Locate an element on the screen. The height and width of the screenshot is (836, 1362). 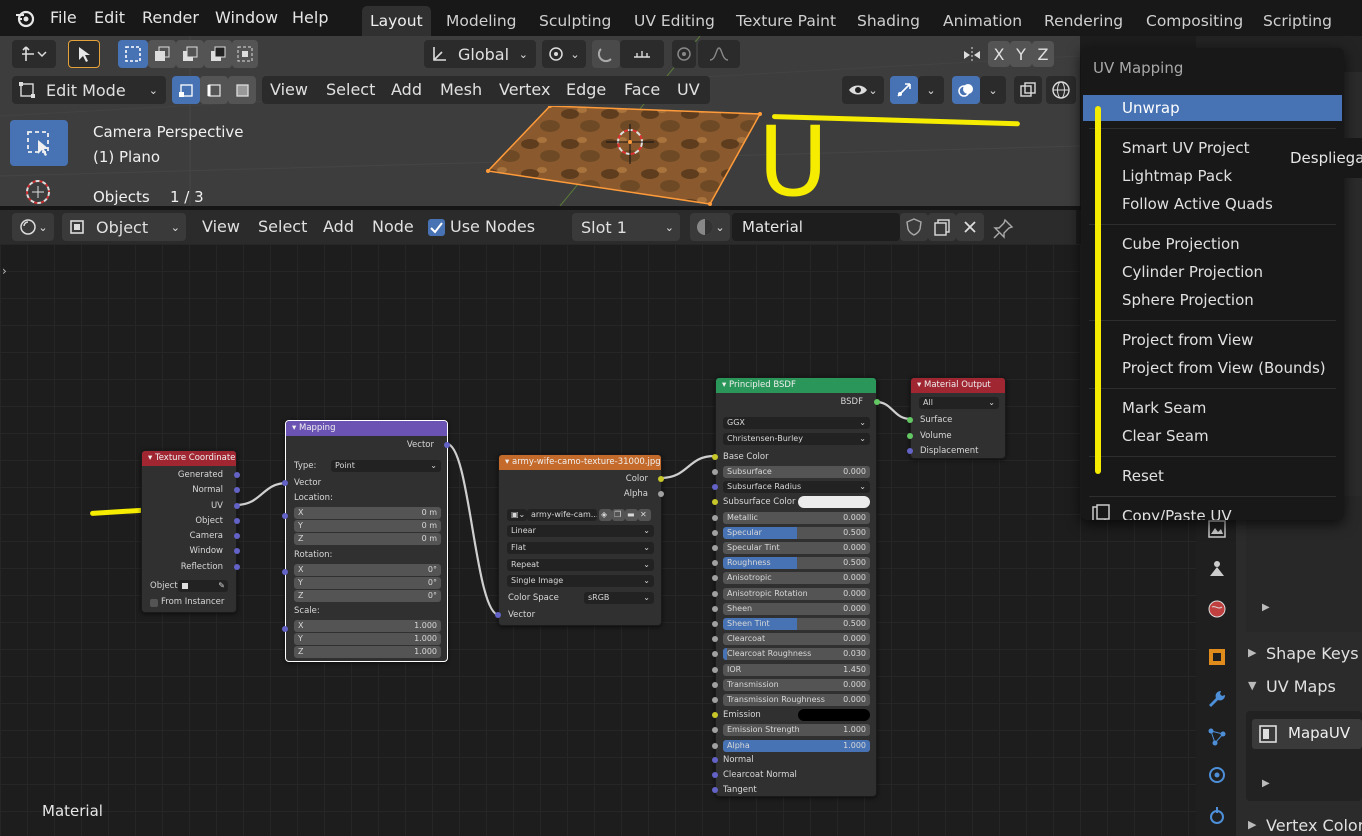
menu-edge: Edge is located at coordinates (586, 89).